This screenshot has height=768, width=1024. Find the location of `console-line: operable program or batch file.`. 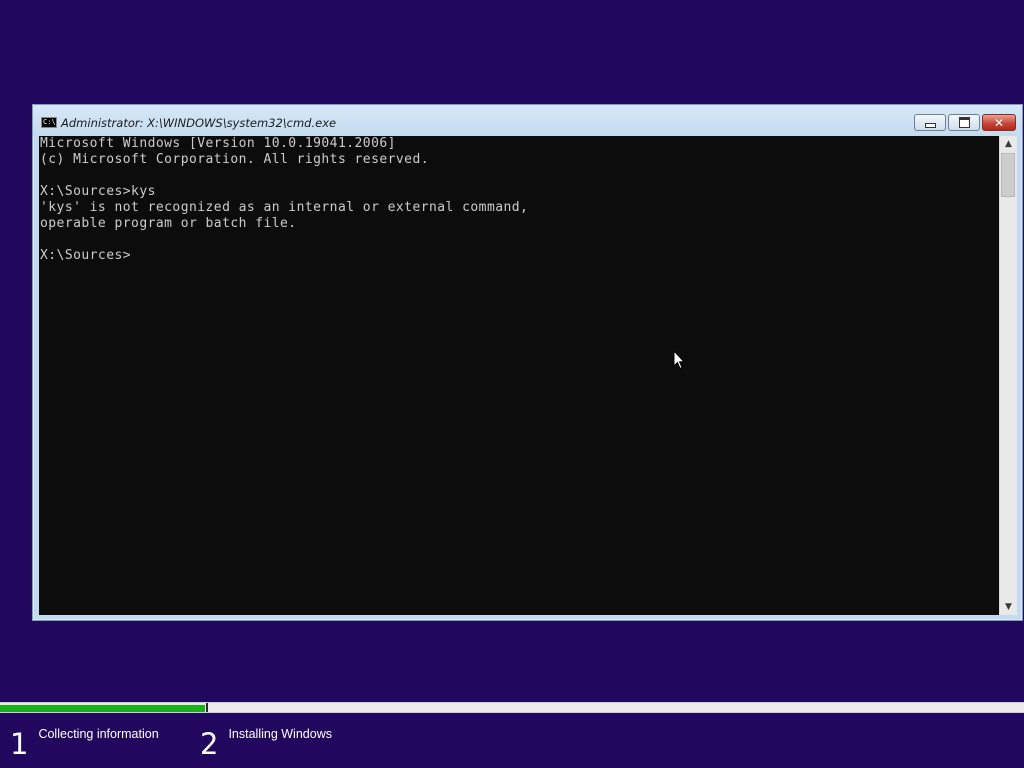

console-line: operable program or batch file. is located at coordinates (168, 223).